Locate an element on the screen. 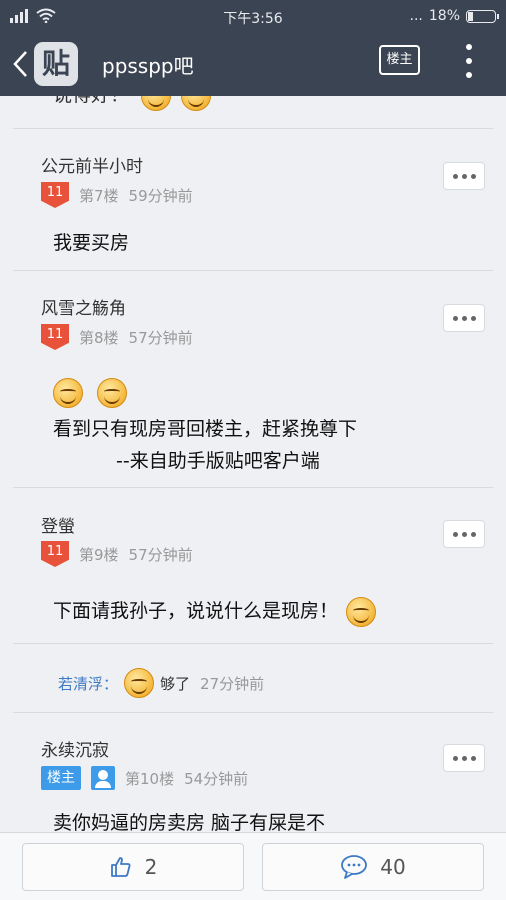 This screenshot has width=506, height=900. tieba-logo: 贴 is located at coordinates (56, 64).